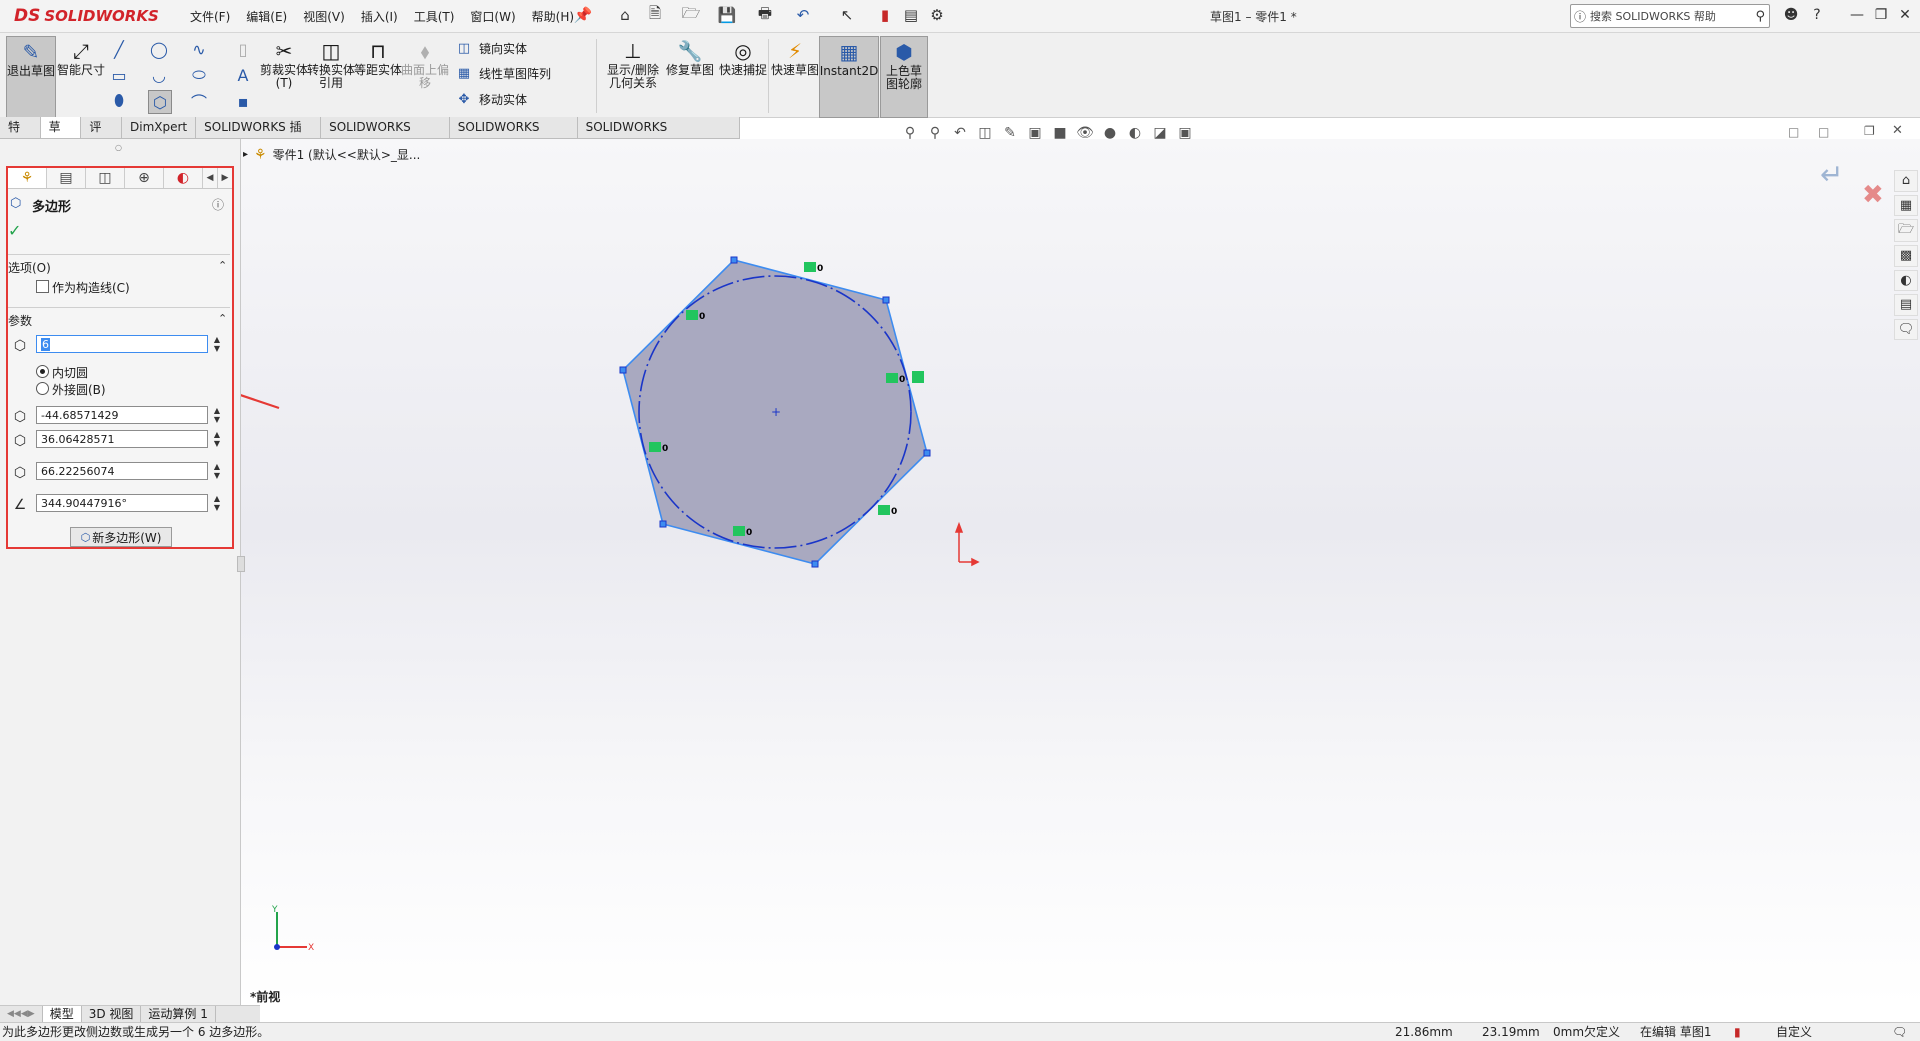 The height and width of the screenshot is (1041, 1920). What do you see at coordinates (311, 948) in the screenshot?
I see `svg-text: X` at bounding box center [311, 948].